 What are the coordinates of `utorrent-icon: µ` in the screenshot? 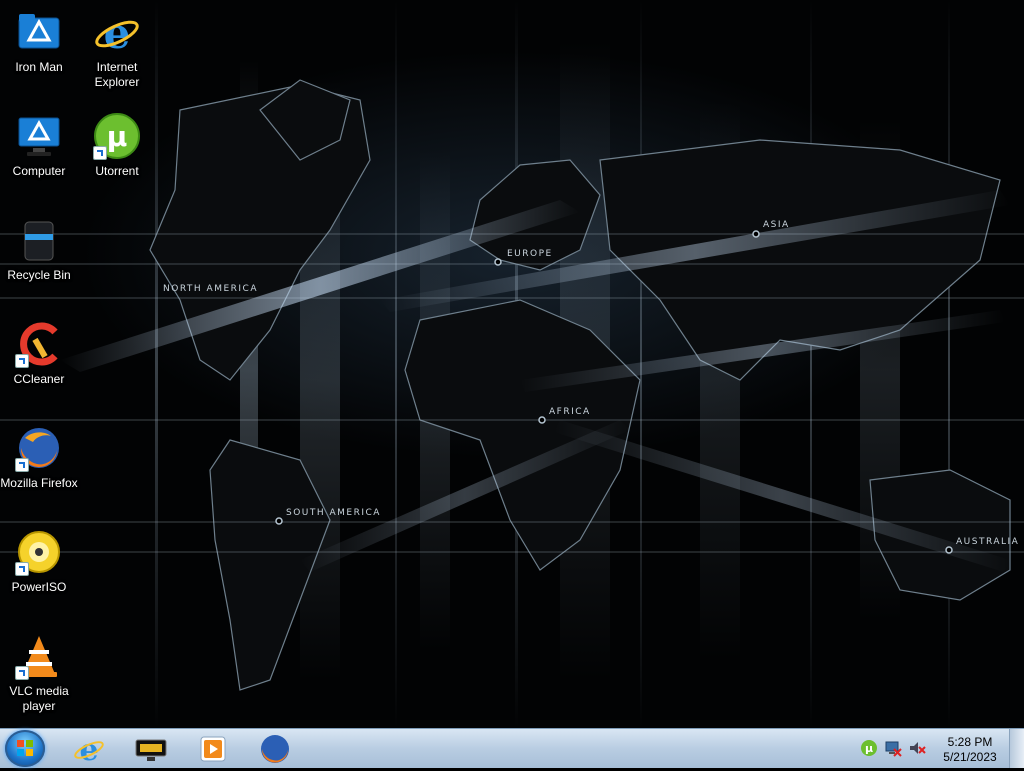 It's located at (117, 136).